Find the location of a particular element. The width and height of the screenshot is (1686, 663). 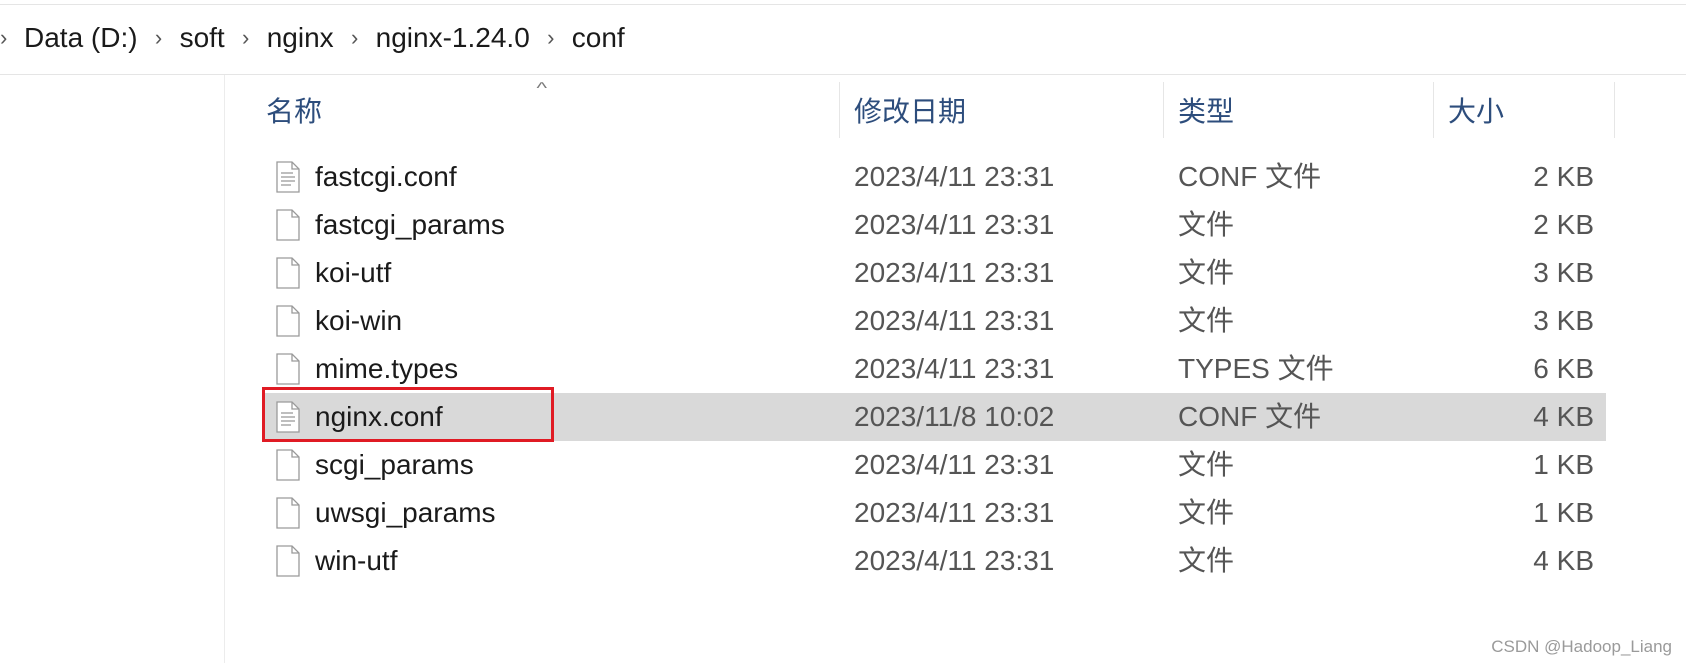

column-header-name-label: 名称 is located at coordinates (294, 111).